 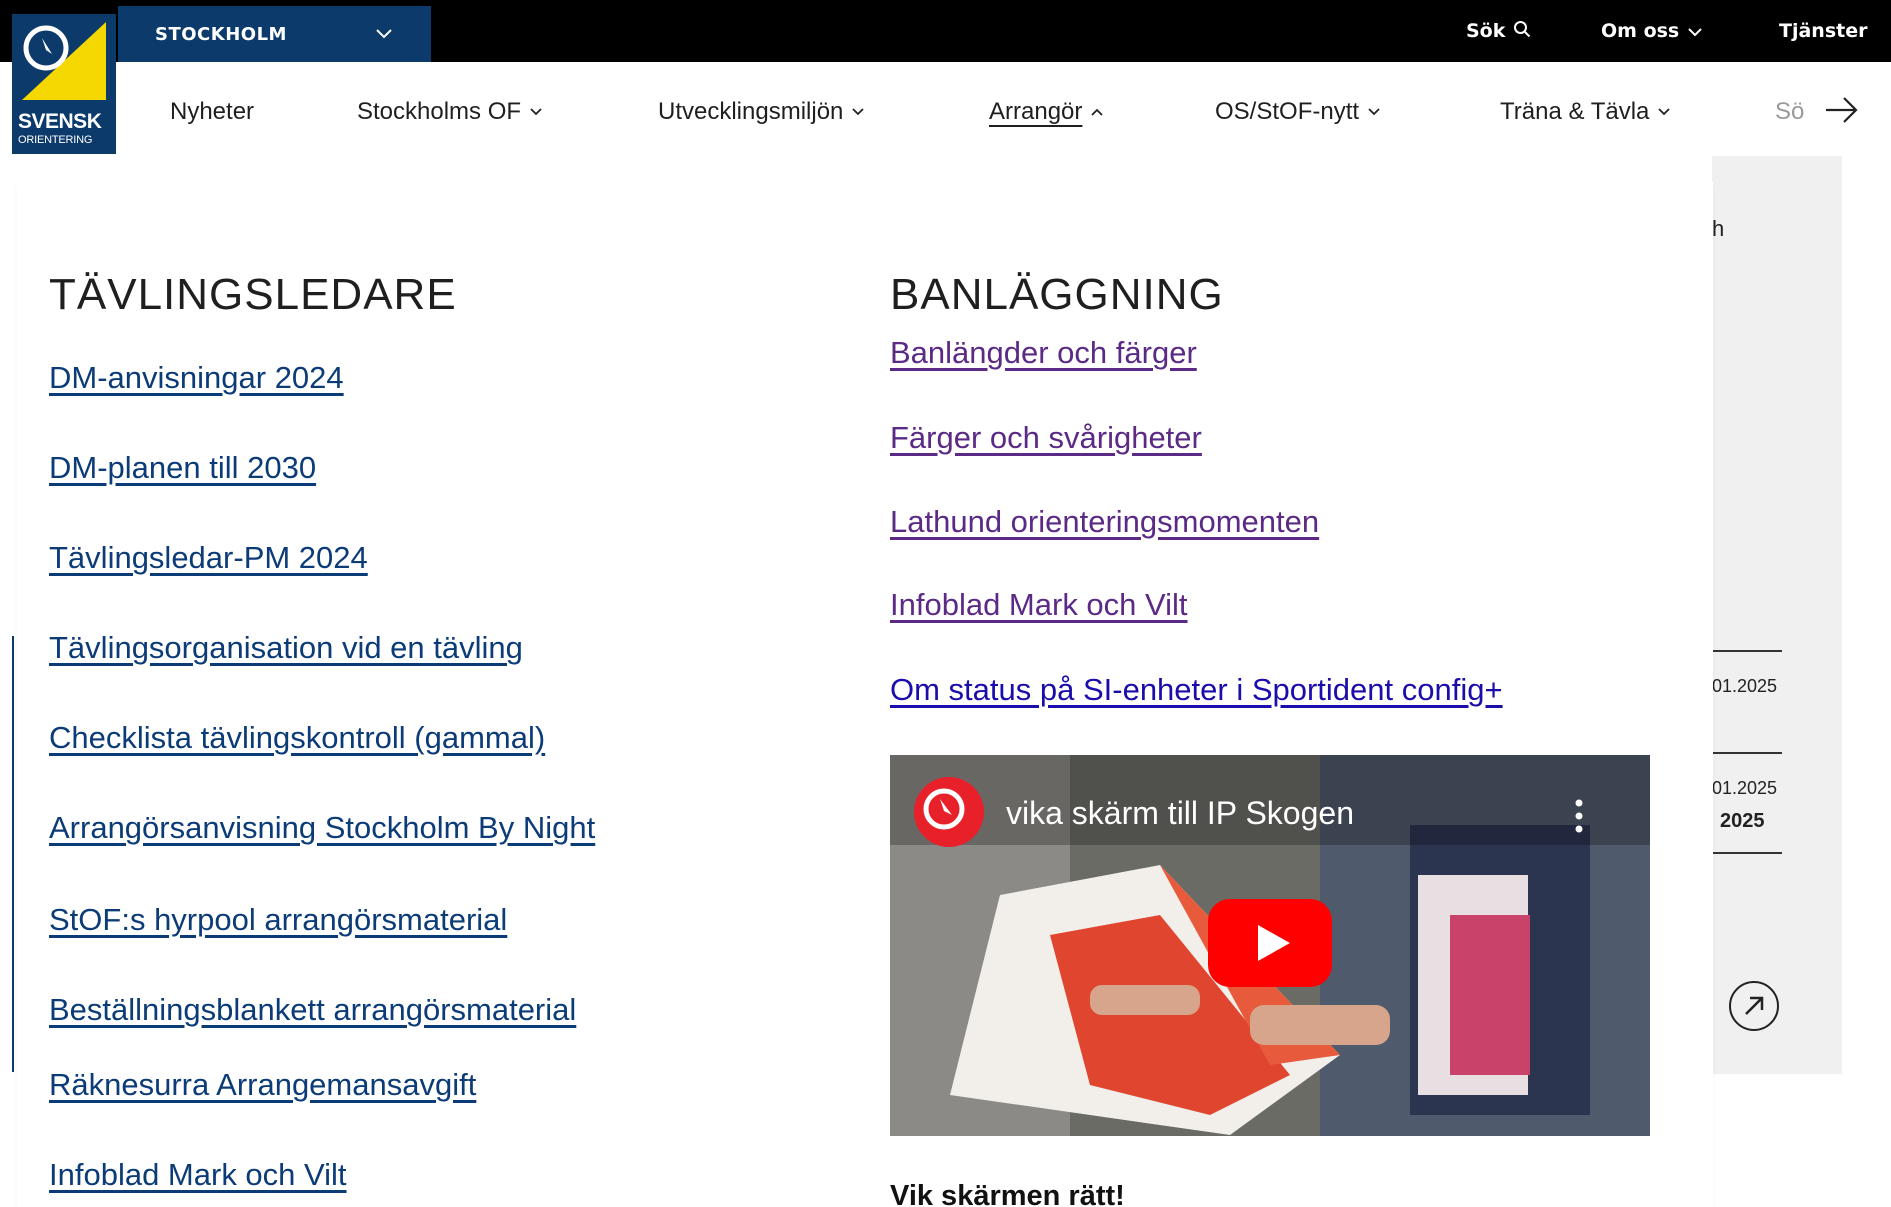 I want to click on nav-item-label: Sö, so click(x=1790, y=111).